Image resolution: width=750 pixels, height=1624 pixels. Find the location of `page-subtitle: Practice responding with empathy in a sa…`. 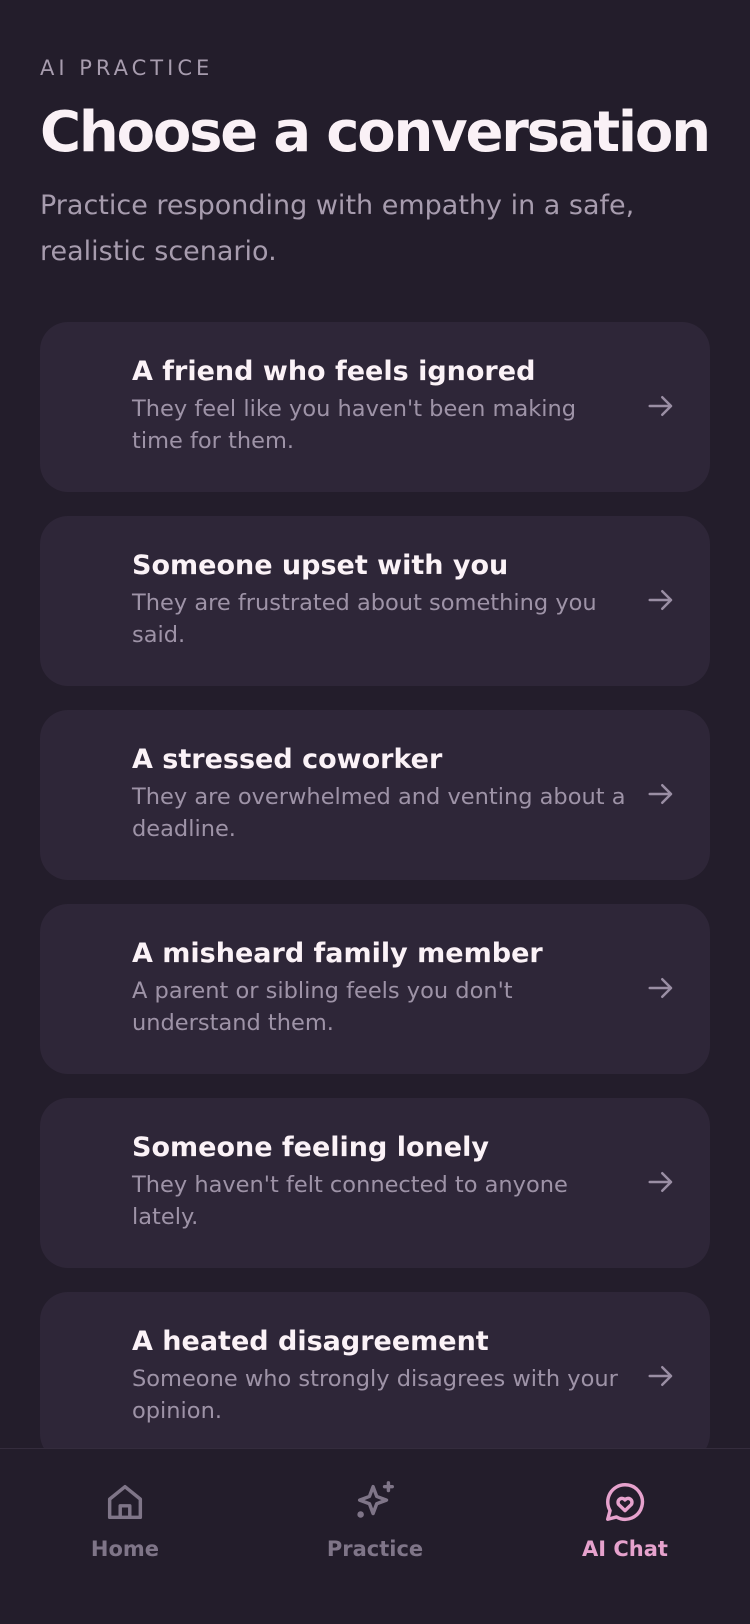

page-subtitle: Practice responding with empathy in a sa… is located at coordinates (337, 228).